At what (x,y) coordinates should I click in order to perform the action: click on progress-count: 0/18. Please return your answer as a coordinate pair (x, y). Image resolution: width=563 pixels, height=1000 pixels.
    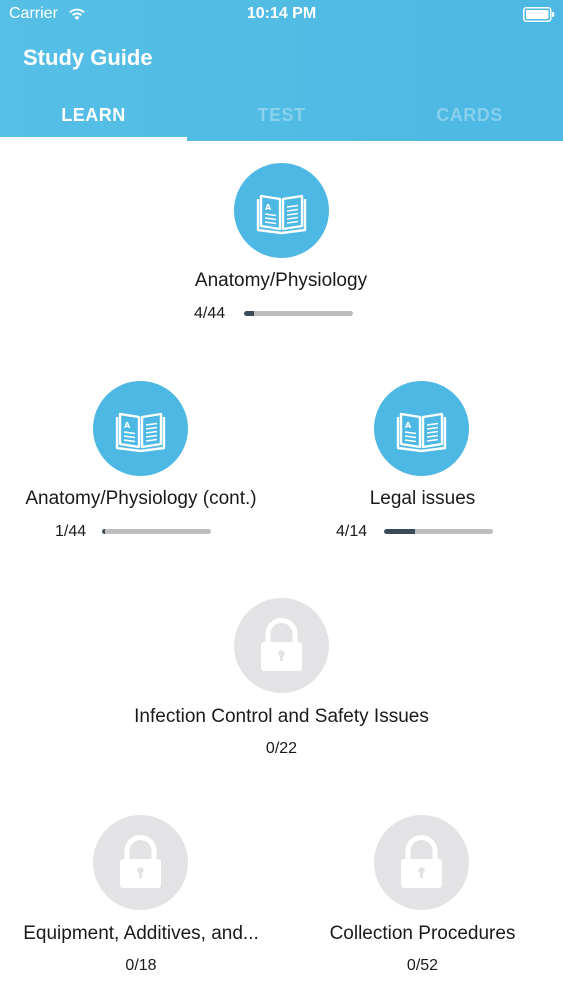
    Looking at the image, I should click on (141, 965).